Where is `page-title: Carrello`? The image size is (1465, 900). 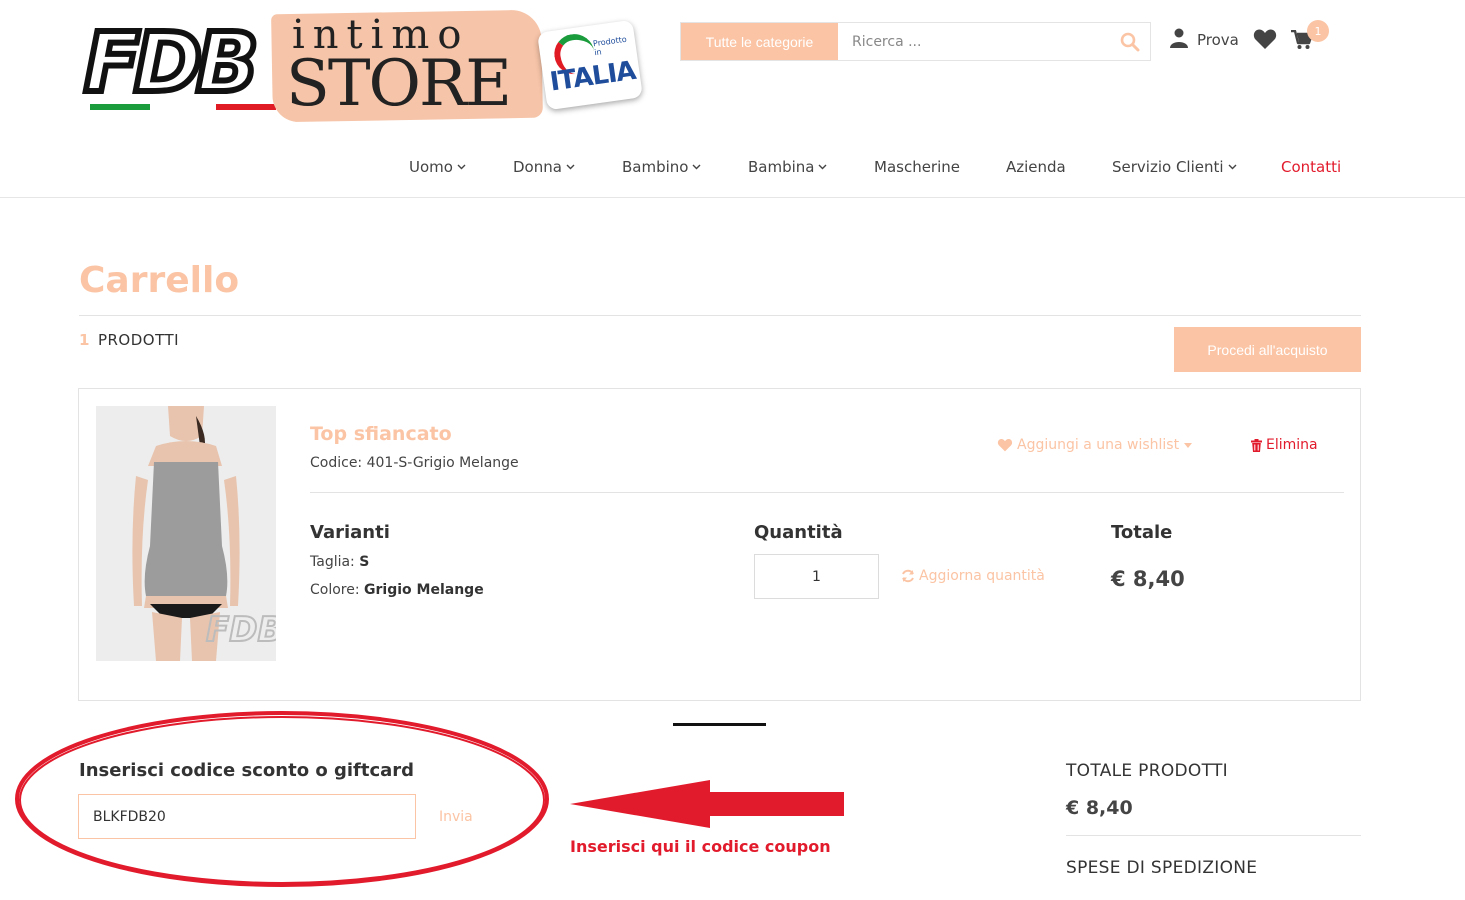 page-title: Carrello is located at coordinates (159, 280).